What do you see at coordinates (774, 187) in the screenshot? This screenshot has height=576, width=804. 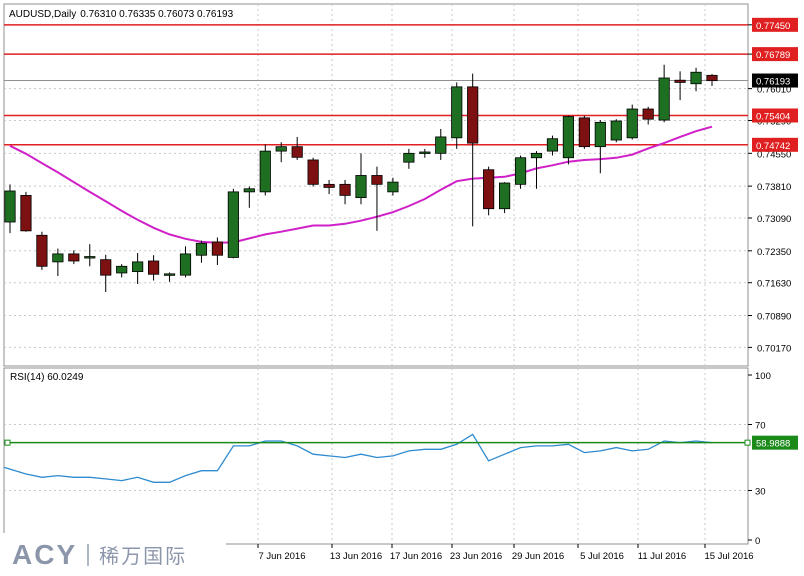 I see `price-tick-label: 0.73810` at bounding box center [774, 187].